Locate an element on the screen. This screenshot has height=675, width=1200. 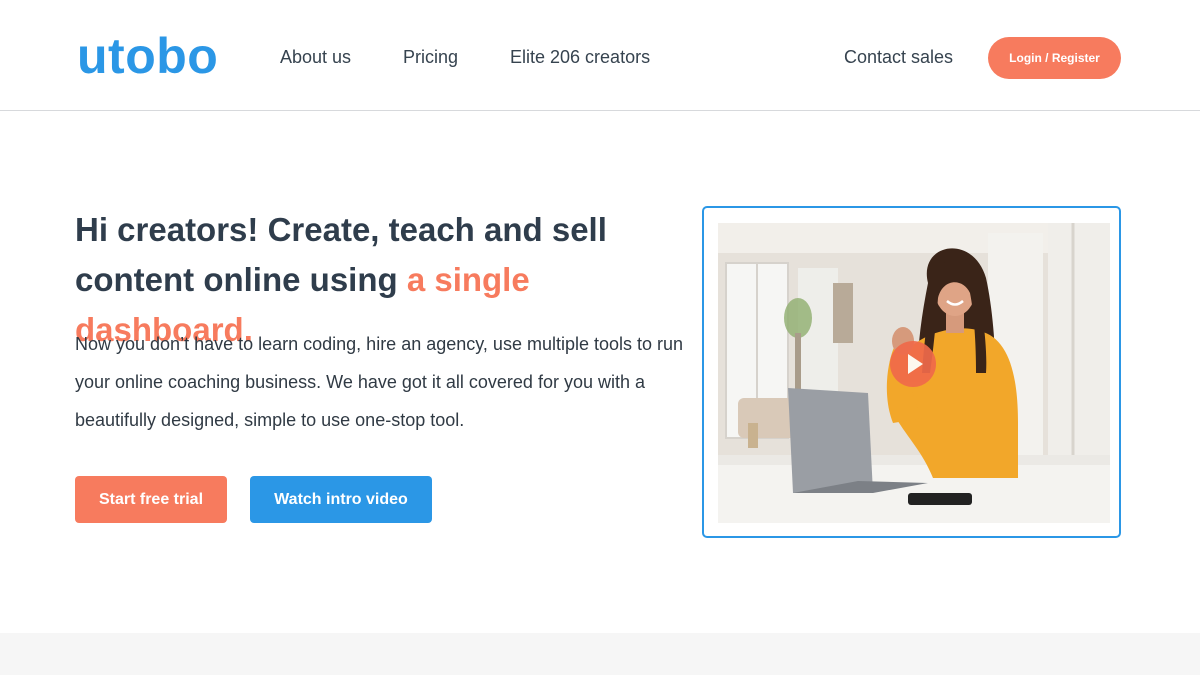
nav-about-us: About us is located at coordinates (315, 57).